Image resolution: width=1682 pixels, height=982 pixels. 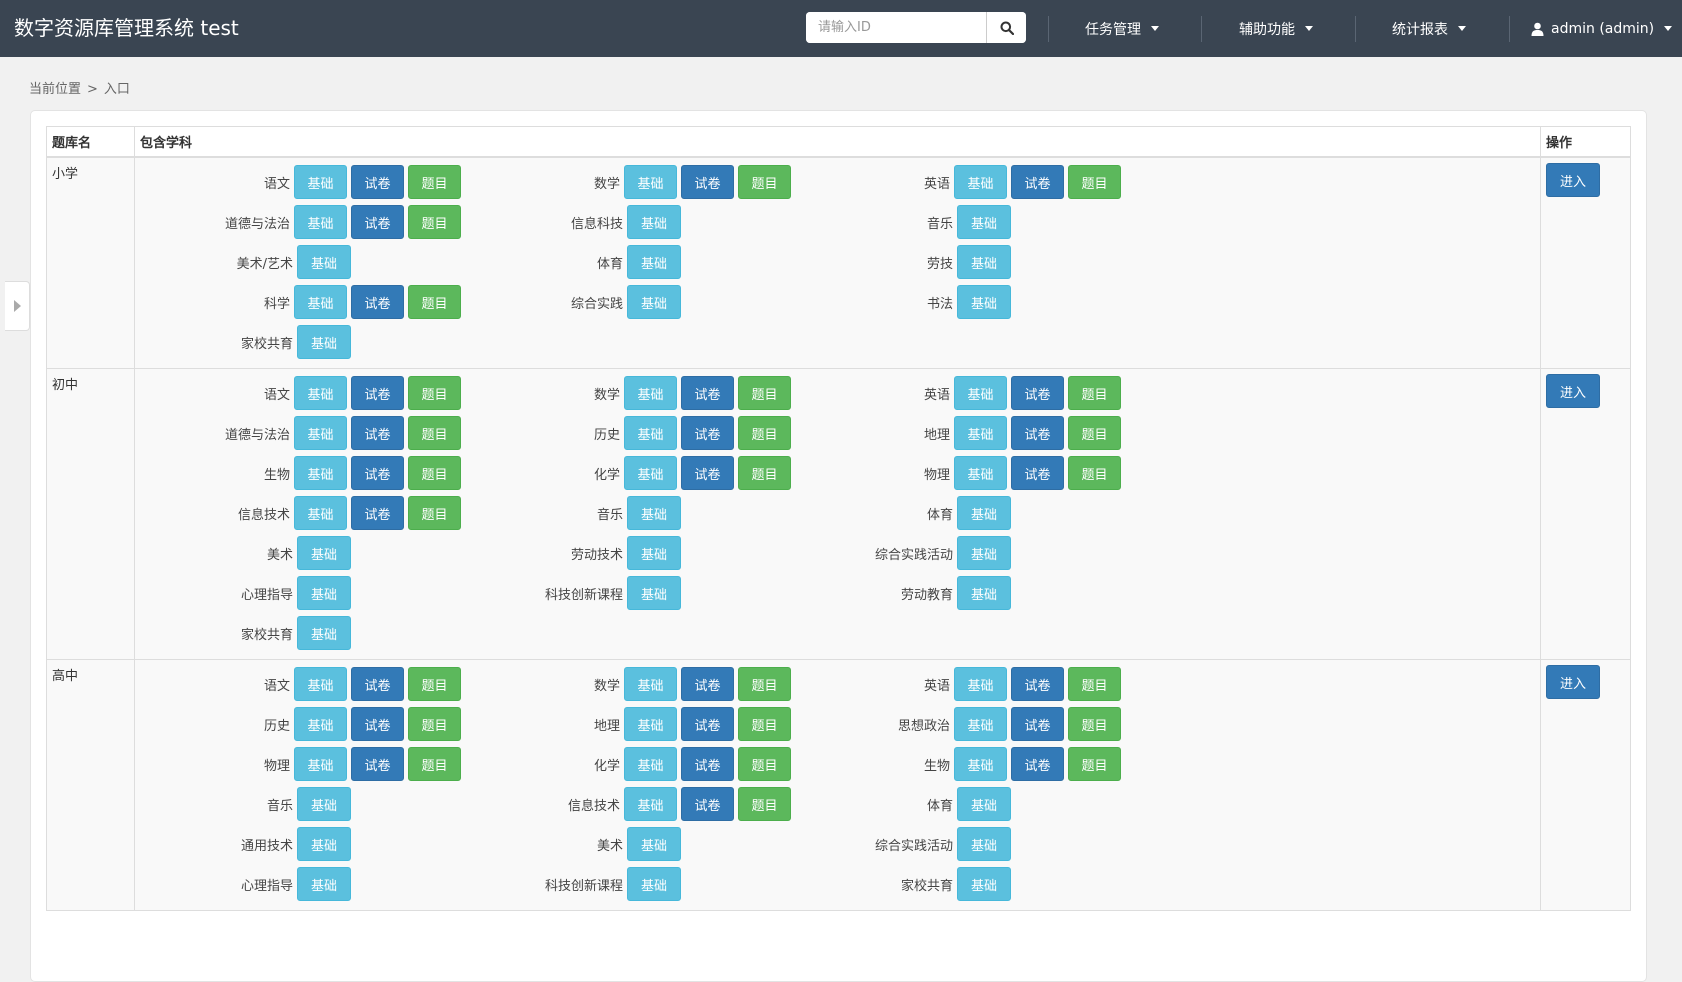 What do you see at coordinates (1276, 28) in the screenshot?
I see `menu-auxiliary-functions: 辅助功能` at bounding box center [1276, 28].